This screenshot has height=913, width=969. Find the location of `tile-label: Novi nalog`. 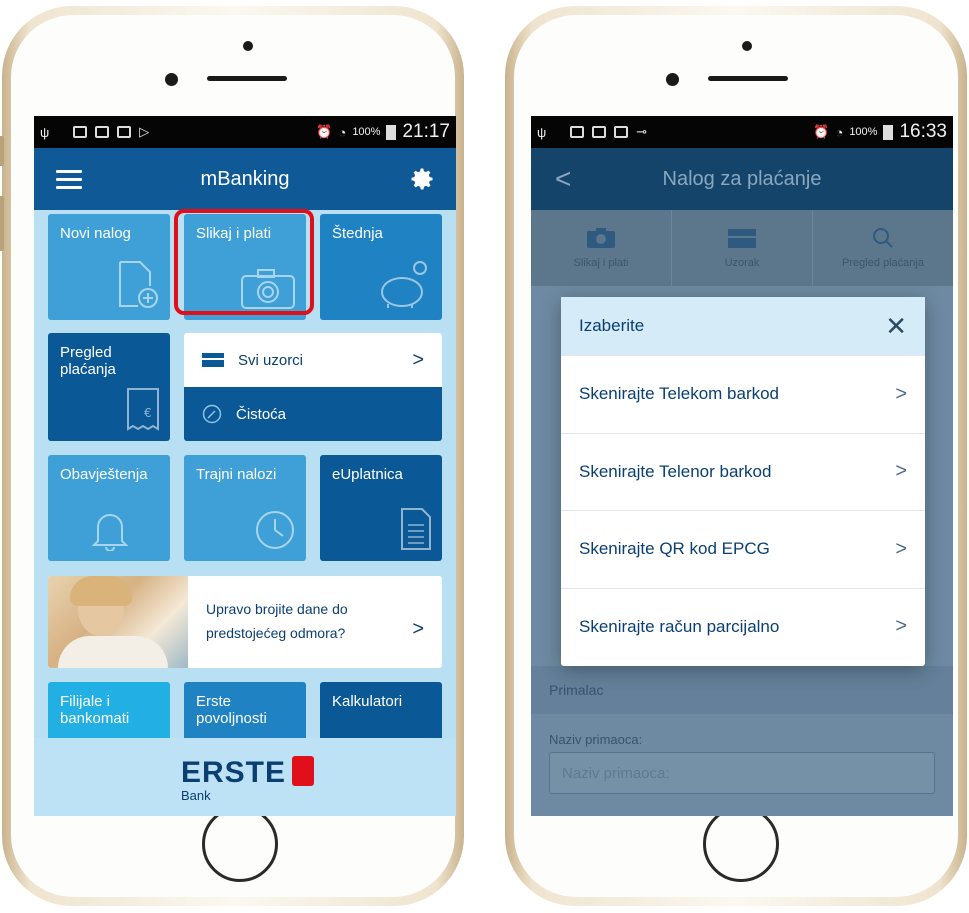

tile-label: Novi nalog is located at coordinates (95, 233).